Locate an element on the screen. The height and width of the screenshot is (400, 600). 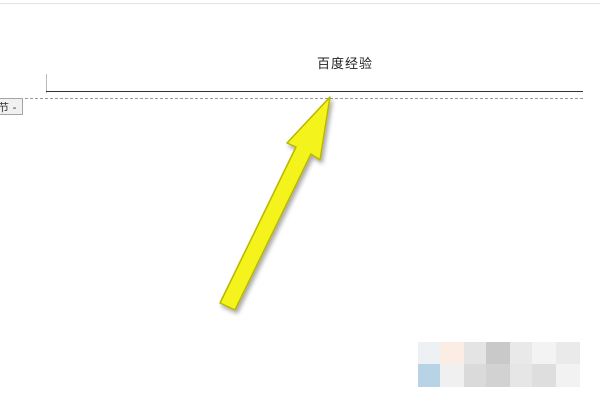
header-section-boundary is located at coordinates (304, 98).